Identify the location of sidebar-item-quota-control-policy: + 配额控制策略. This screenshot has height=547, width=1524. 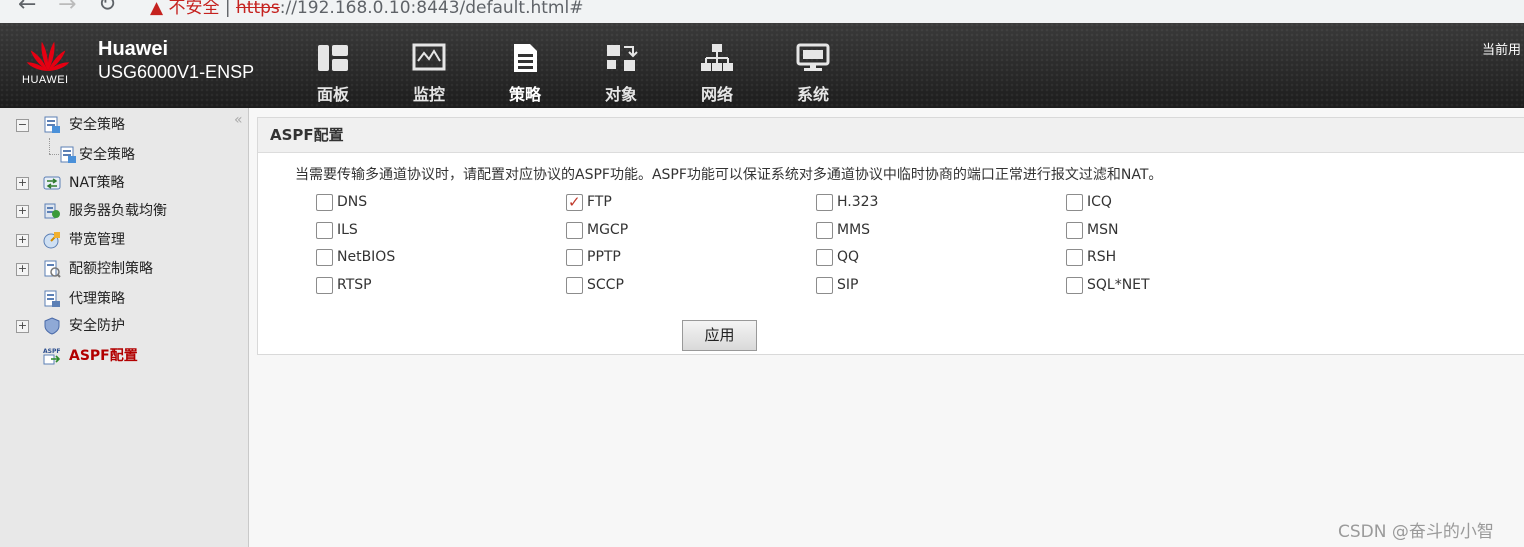
(115, 269).